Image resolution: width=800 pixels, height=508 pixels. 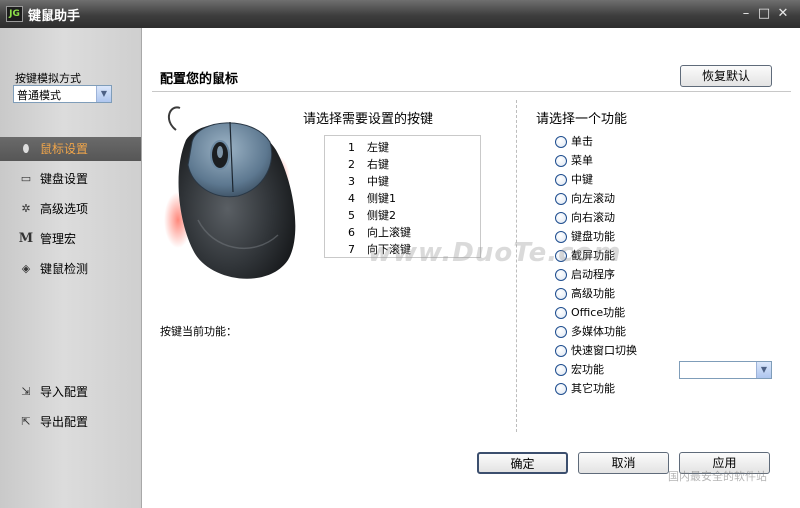 What do you see at coordinates (54, 16) in the screenshot?
I see `window-title: 键鼠助手` at bounding box center [54, 16].